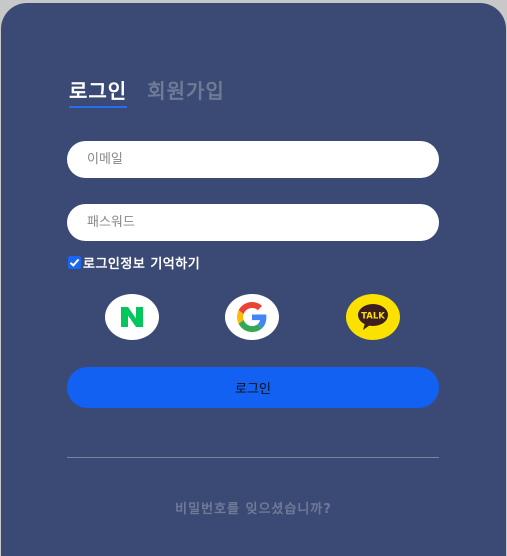 Image resolution: width=507 pixels, height=556 pixels. I want to click on kakao-talk-label: TALK, so click(373, 317).